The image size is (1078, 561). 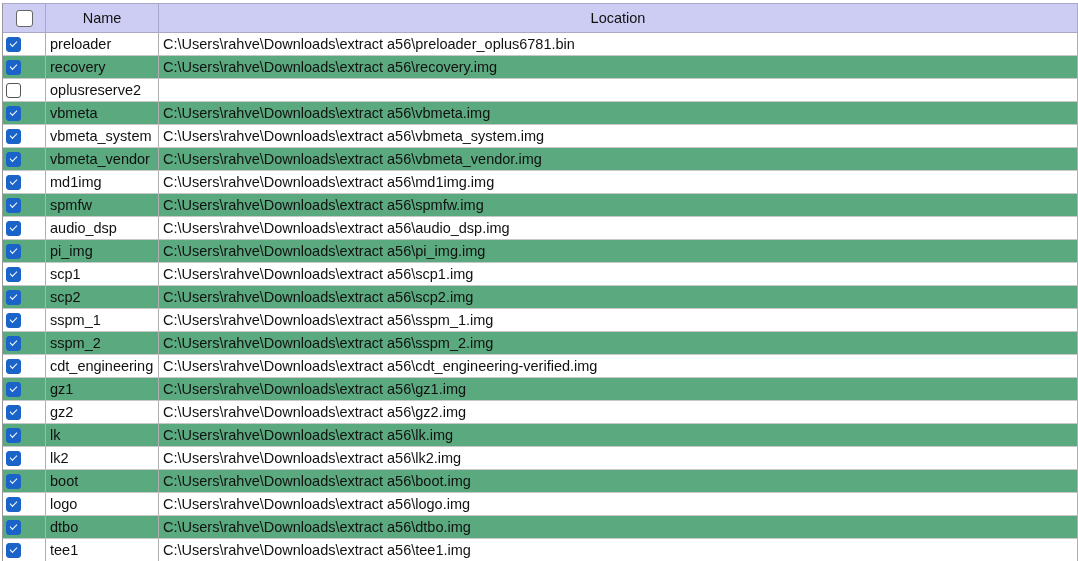 What do you see at coordinates (96, 90) in the screenshot?
I see `table-cell: oplusreserve2` at bounding box center [96, 90].